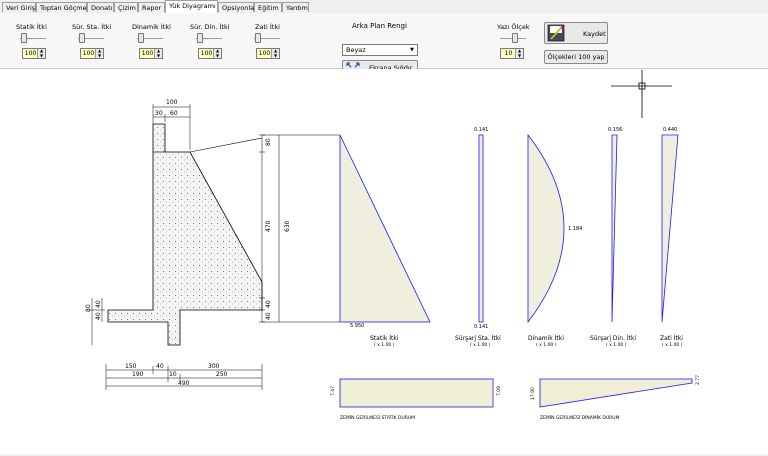 This screenshot has height=456, width=768. I want to click on soil-static-label: ZEMİN GERİLMESİ STATİK DURUM, so click(377, 417).